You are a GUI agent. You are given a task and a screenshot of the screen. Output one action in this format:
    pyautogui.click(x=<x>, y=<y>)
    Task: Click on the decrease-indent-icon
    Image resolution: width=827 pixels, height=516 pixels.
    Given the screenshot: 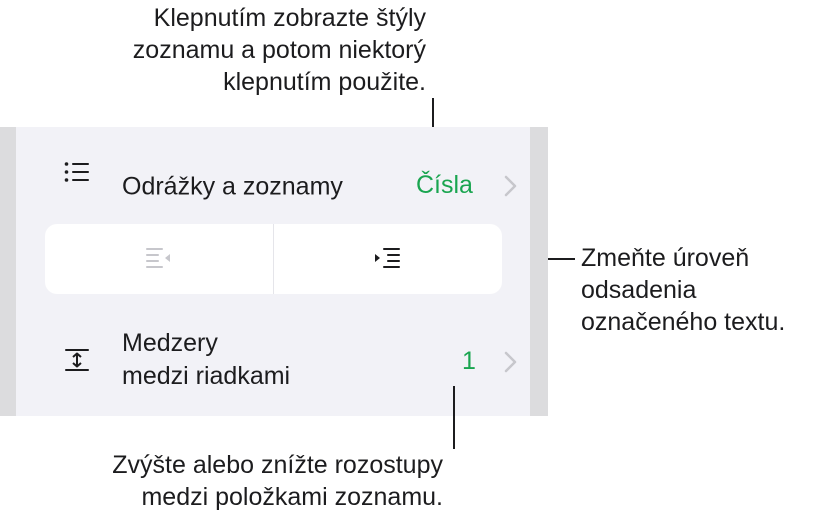 What is the action you would take?
    pyautogui.click(x=159, y=259)
    